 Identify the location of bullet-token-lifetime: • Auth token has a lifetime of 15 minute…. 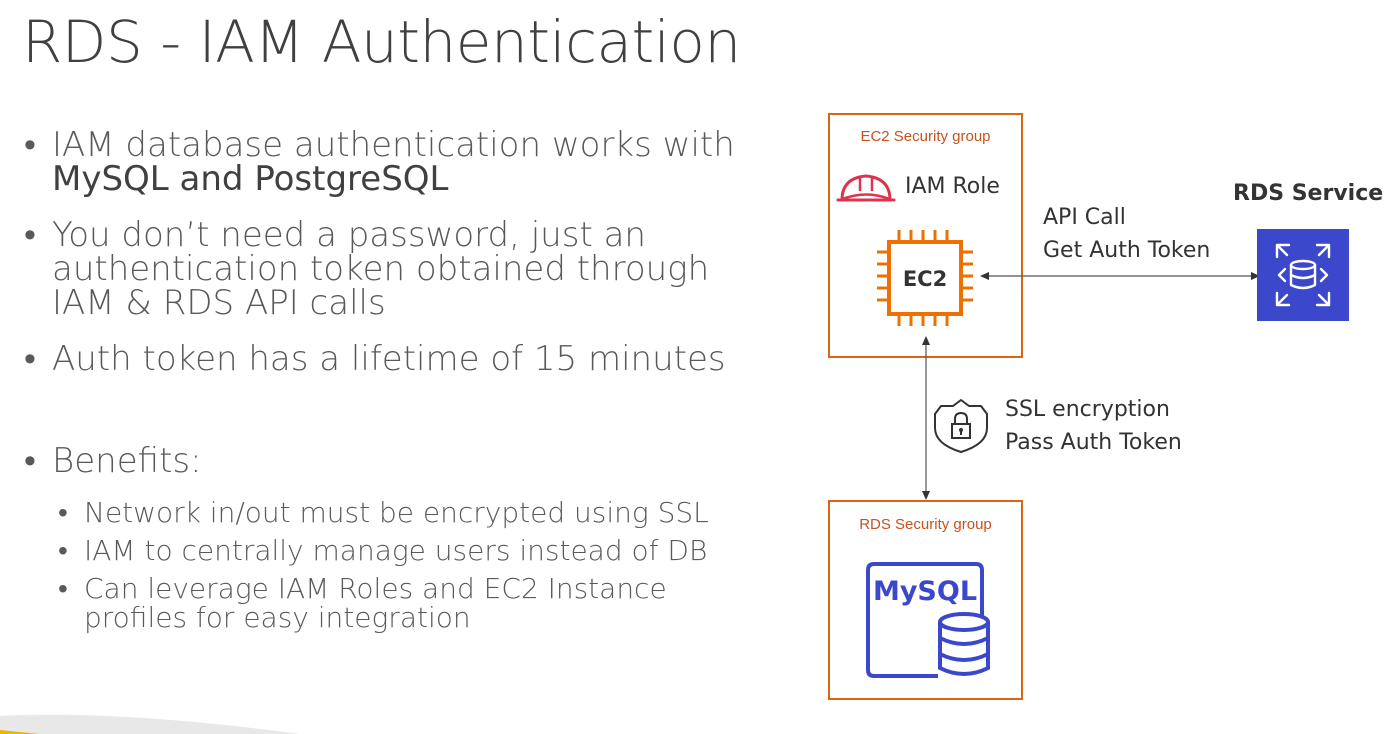
(394, 359).